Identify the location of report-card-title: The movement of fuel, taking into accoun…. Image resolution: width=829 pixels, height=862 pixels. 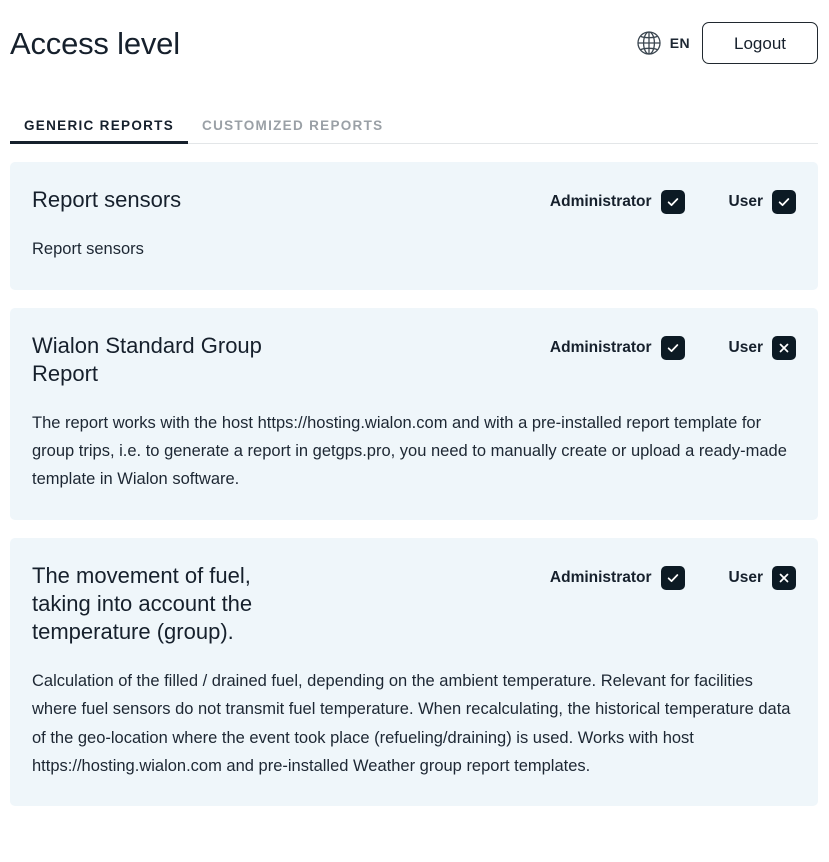
(142, 603).